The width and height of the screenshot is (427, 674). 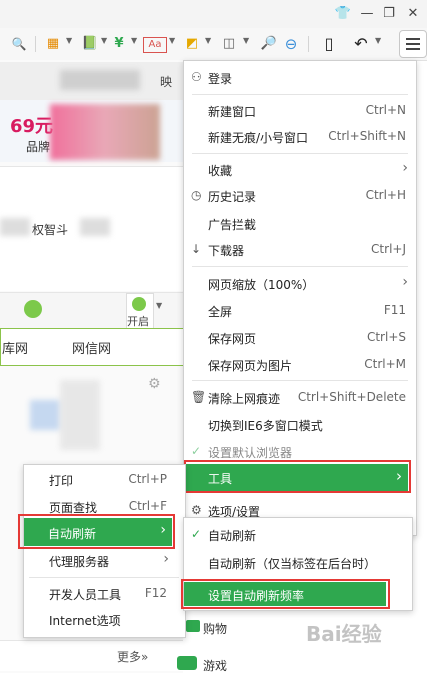 What do you see at coordinates (155, 45) in the screenshot?
I see `translate-icon: Aa` at bounding box center [155, 45].